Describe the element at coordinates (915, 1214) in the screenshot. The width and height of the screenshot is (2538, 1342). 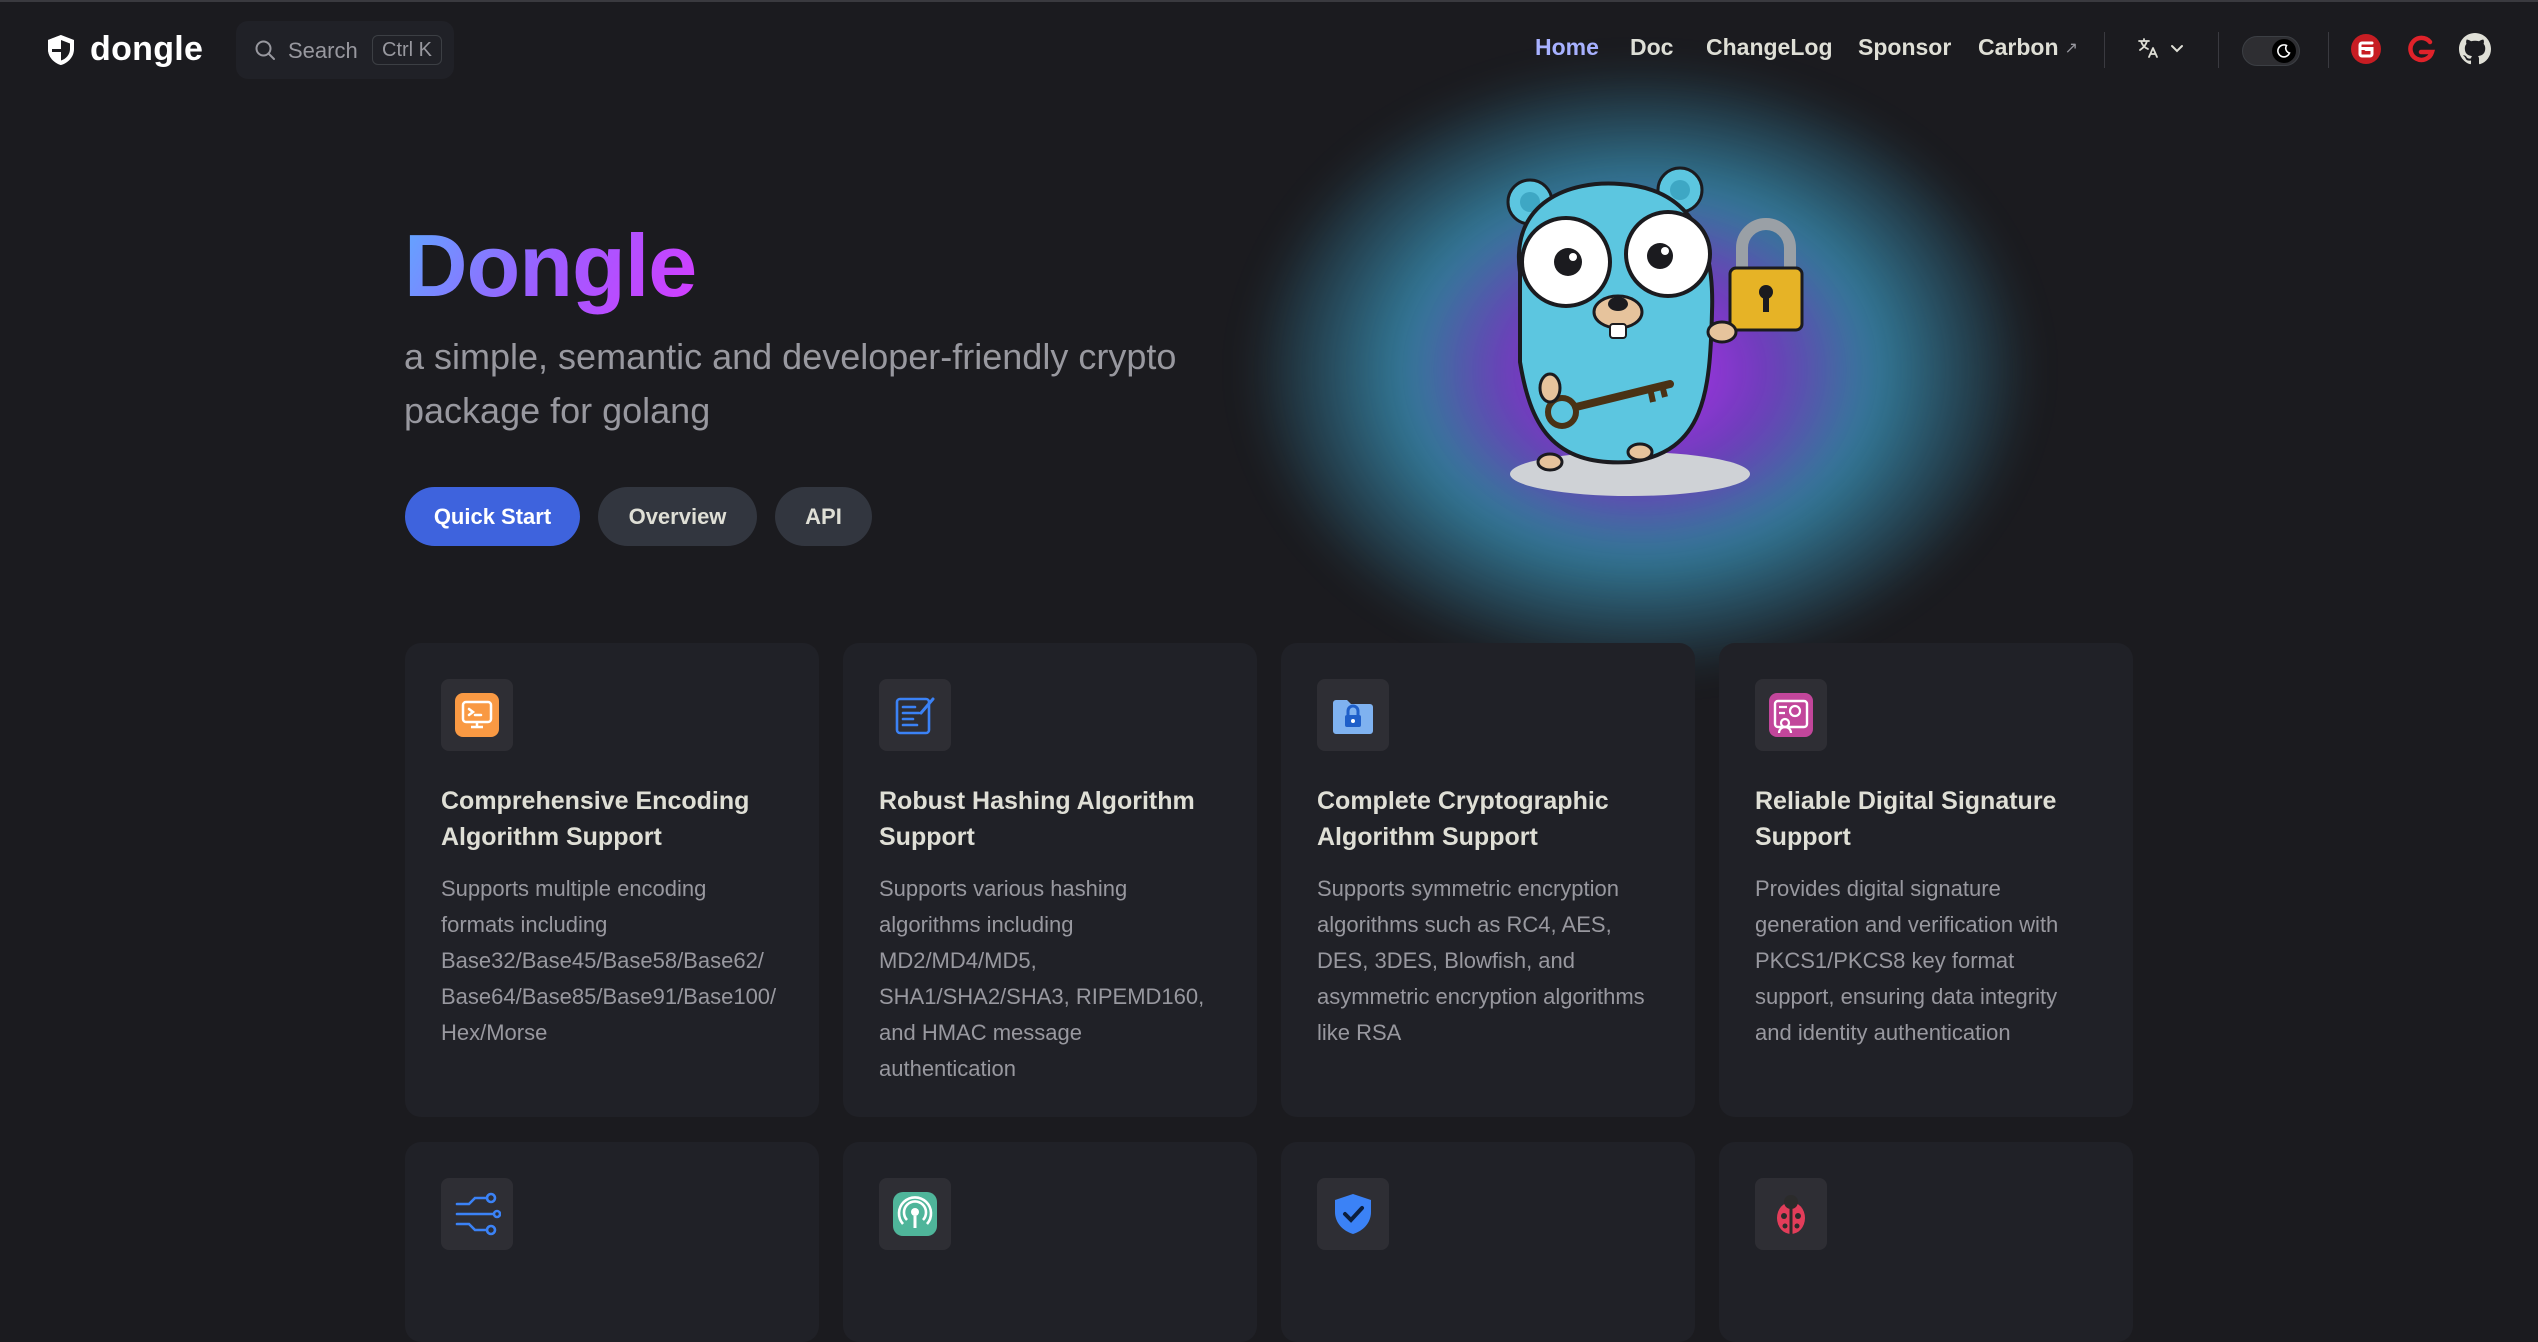
I see `broadcast-icon` at that location.